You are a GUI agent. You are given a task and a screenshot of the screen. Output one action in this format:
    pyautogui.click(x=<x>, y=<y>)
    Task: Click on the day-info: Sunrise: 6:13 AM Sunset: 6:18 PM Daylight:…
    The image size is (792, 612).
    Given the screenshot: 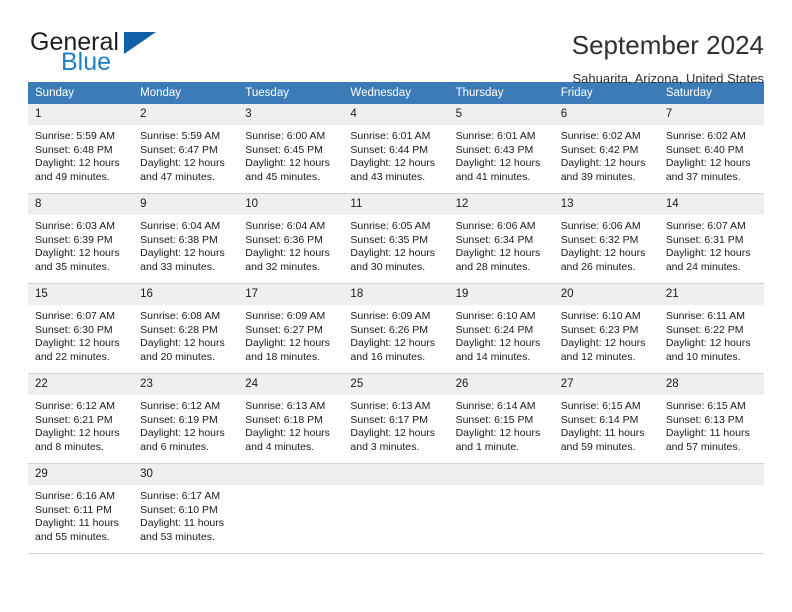 What is the action you would take?
    pyautogui.click(x=290, y=424)
    